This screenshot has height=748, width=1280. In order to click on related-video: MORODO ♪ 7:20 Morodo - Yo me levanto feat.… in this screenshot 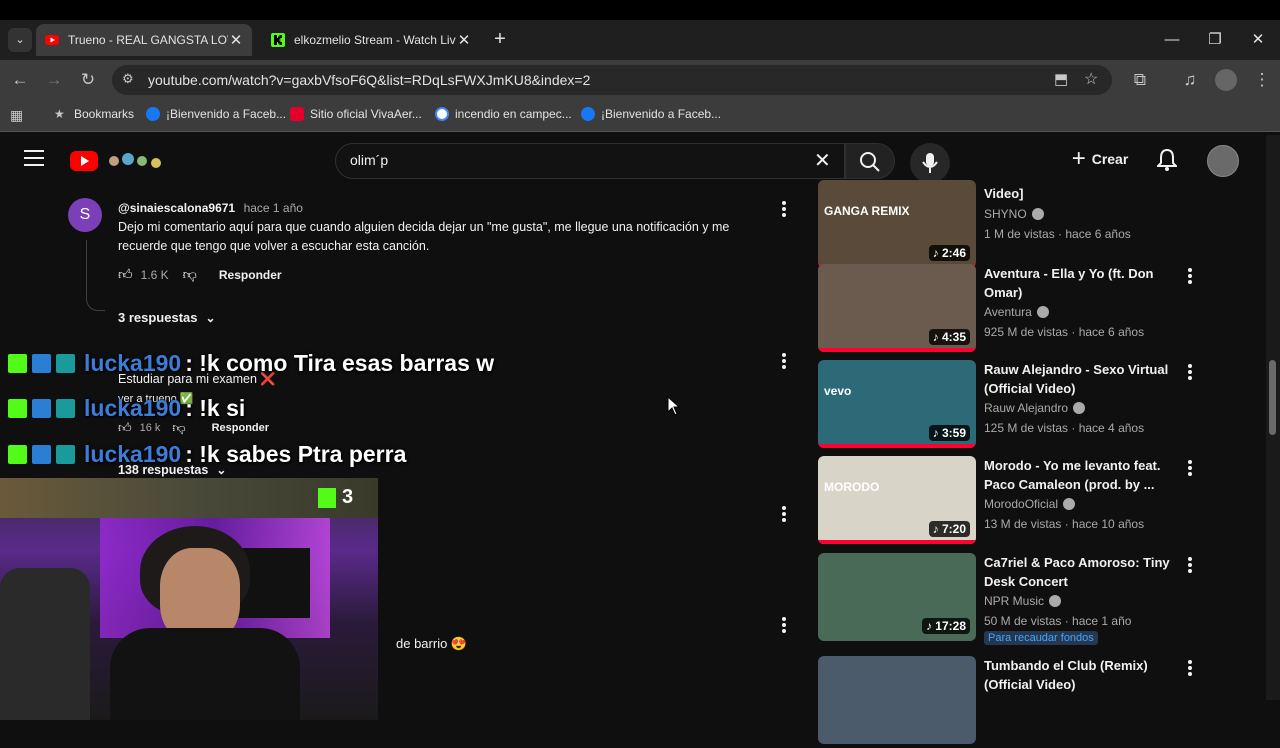, I will do `click(1038, 502)`.